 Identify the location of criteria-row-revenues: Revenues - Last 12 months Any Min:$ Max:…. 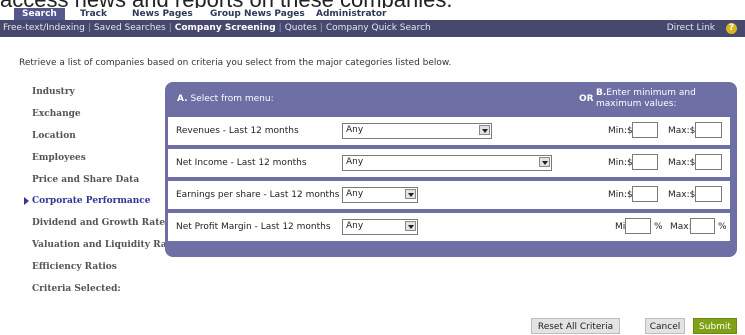
(449, 131).